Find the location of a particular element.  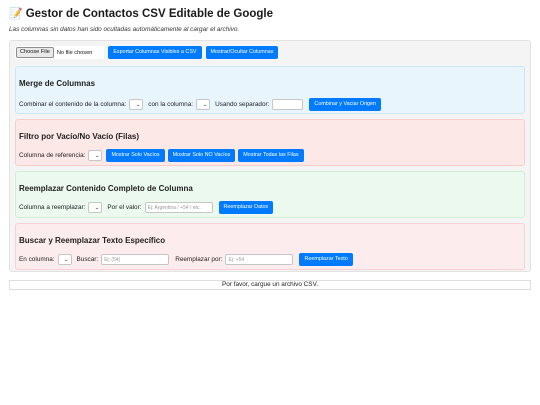

filter-column-select: ⌄ is located at coordinates (95, 155).